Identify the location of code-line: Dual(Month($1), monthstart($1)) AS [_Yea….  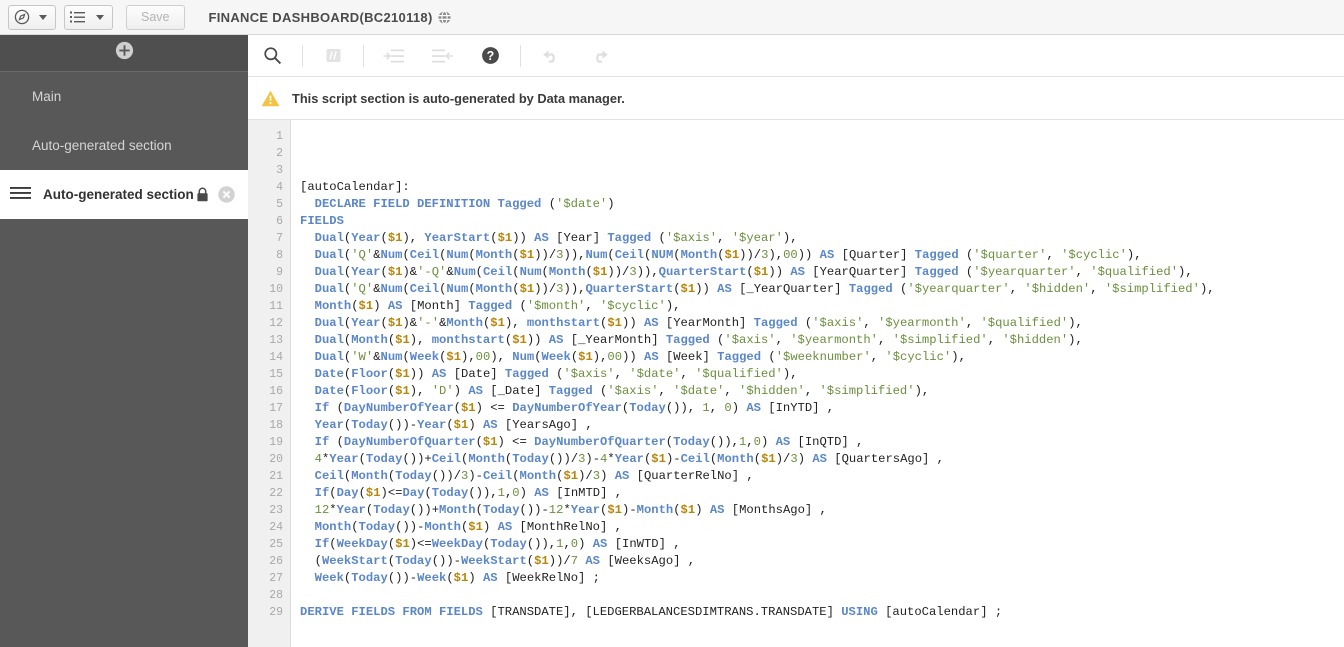
(822, 340).